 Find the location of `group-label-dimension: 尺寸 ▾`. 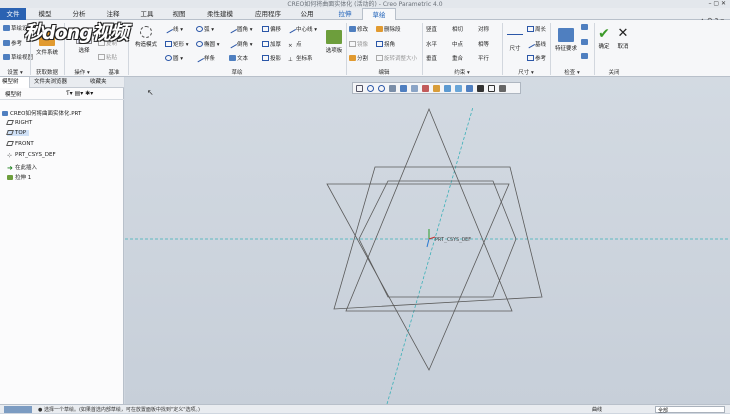

group-label-dimension: 尺寸 ▾ is located at coordinates (526, 72).